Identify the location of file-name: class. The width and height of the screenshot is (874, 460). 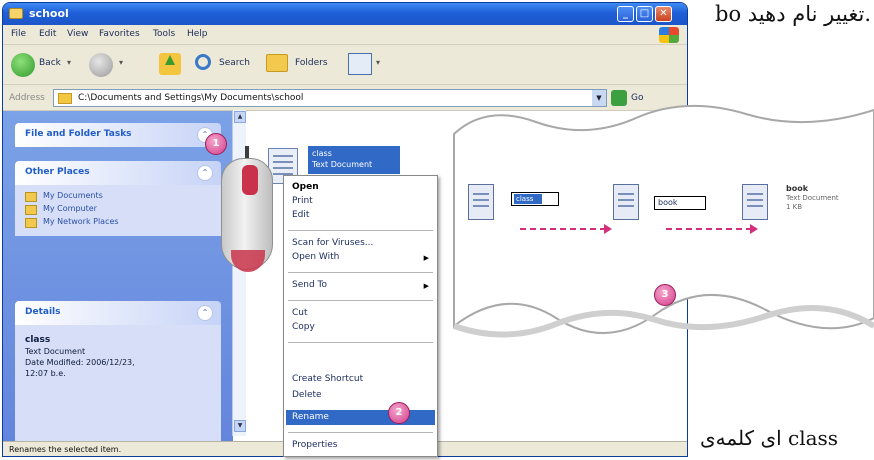
(322, 153).